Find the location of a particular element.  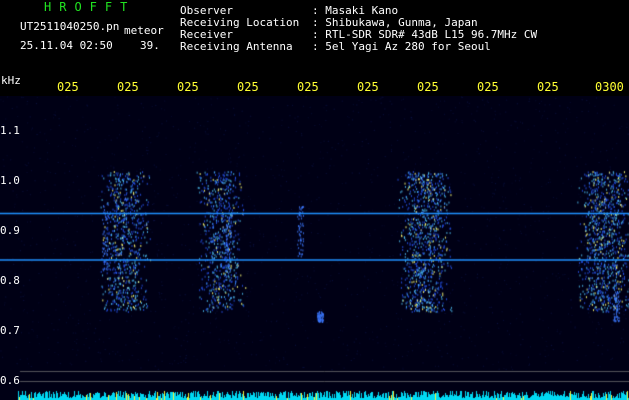

x-tick-label: 0300 is located at coordinates (609, 87).